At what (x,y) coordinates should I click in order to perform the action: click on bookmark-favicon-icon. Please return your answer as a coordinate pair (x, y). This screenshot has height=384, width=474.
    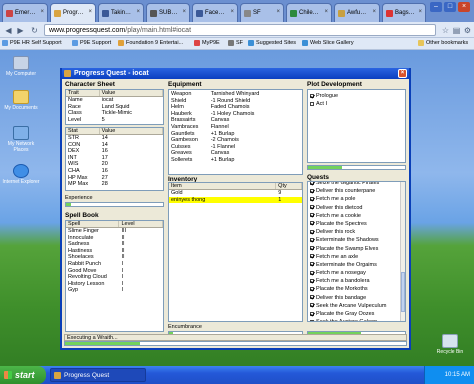
    Looking at the image, I should click on (197, 43).